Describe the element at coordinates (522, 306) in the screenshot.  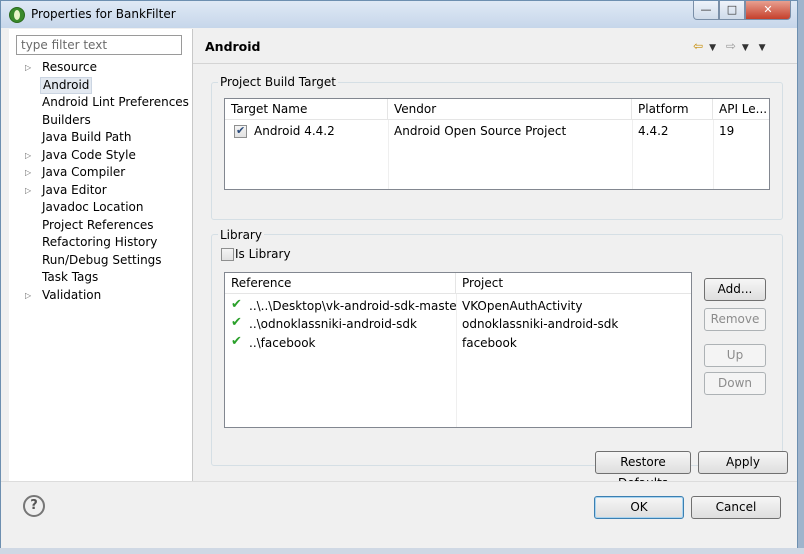
I see `project-cell: VKOpenAuthActivity` at that location.